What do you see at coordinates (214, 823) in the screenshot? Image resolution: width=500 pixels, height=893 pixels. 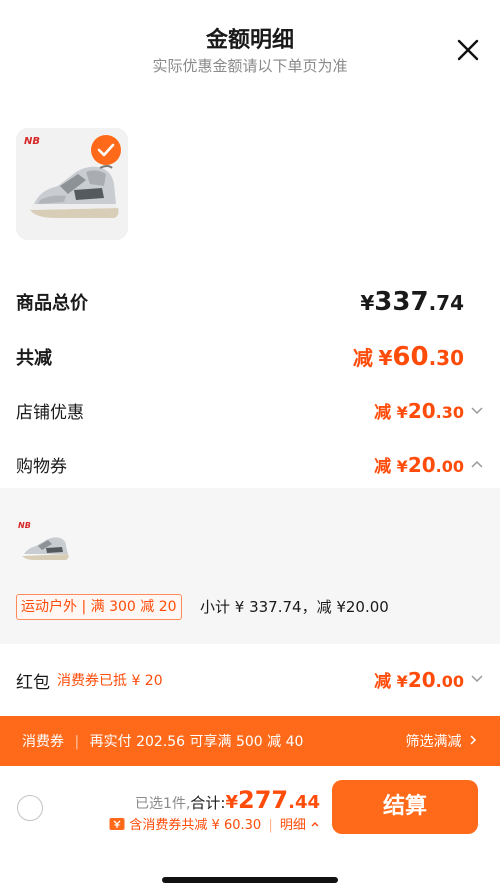 I see `discount-detail-link: 含消费券共减 ¥ 60.30 | 明细` at bounding box center [214, 823].